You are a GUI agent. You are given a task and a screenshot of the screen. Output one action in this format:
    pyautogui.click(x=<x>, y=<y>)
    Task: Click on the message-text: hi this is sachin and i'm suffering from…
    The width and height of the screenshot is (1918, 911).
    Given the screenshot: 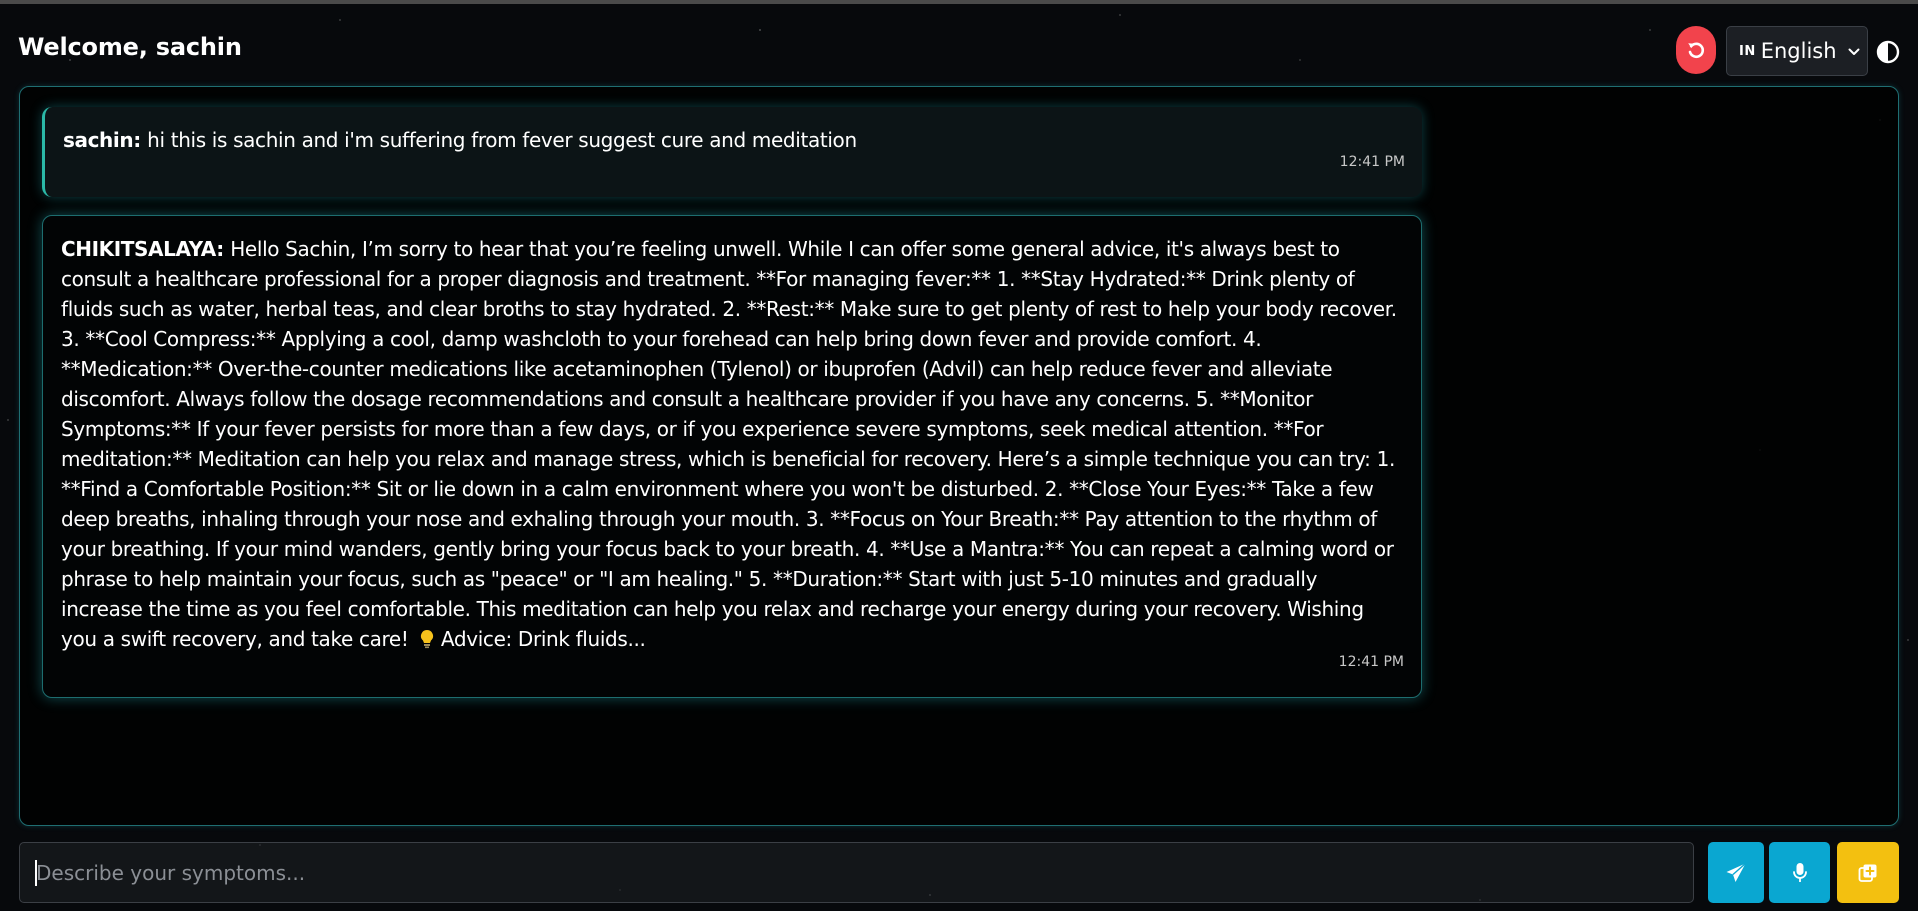 What is the action you would take?
    pyautogui.click(x=502, y=140)
    